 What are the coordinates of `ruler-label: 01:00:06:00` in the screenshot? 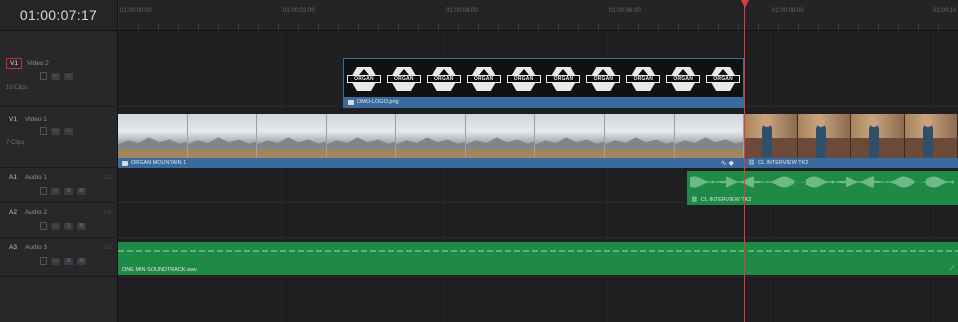 It's located at (625, 11).